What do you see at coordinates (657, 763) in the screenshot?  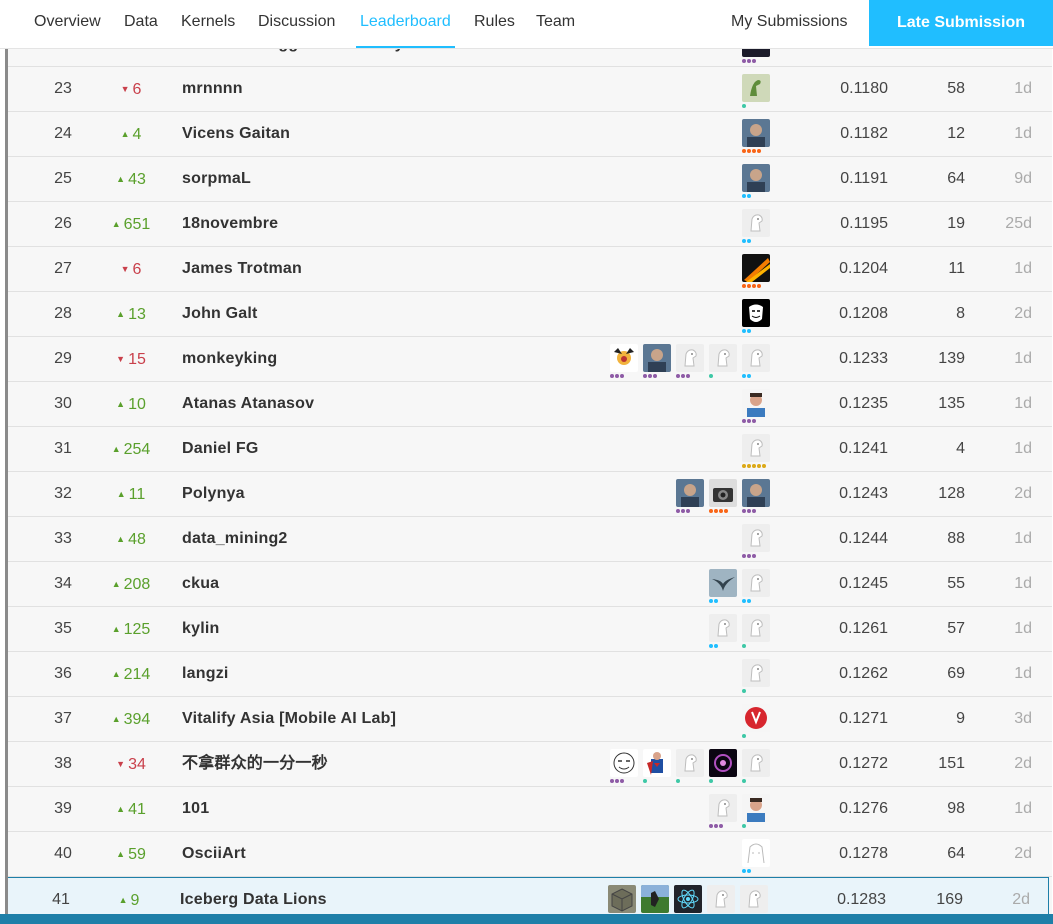 I see `superman-avatar-icon` at bounding box center [657, 763].